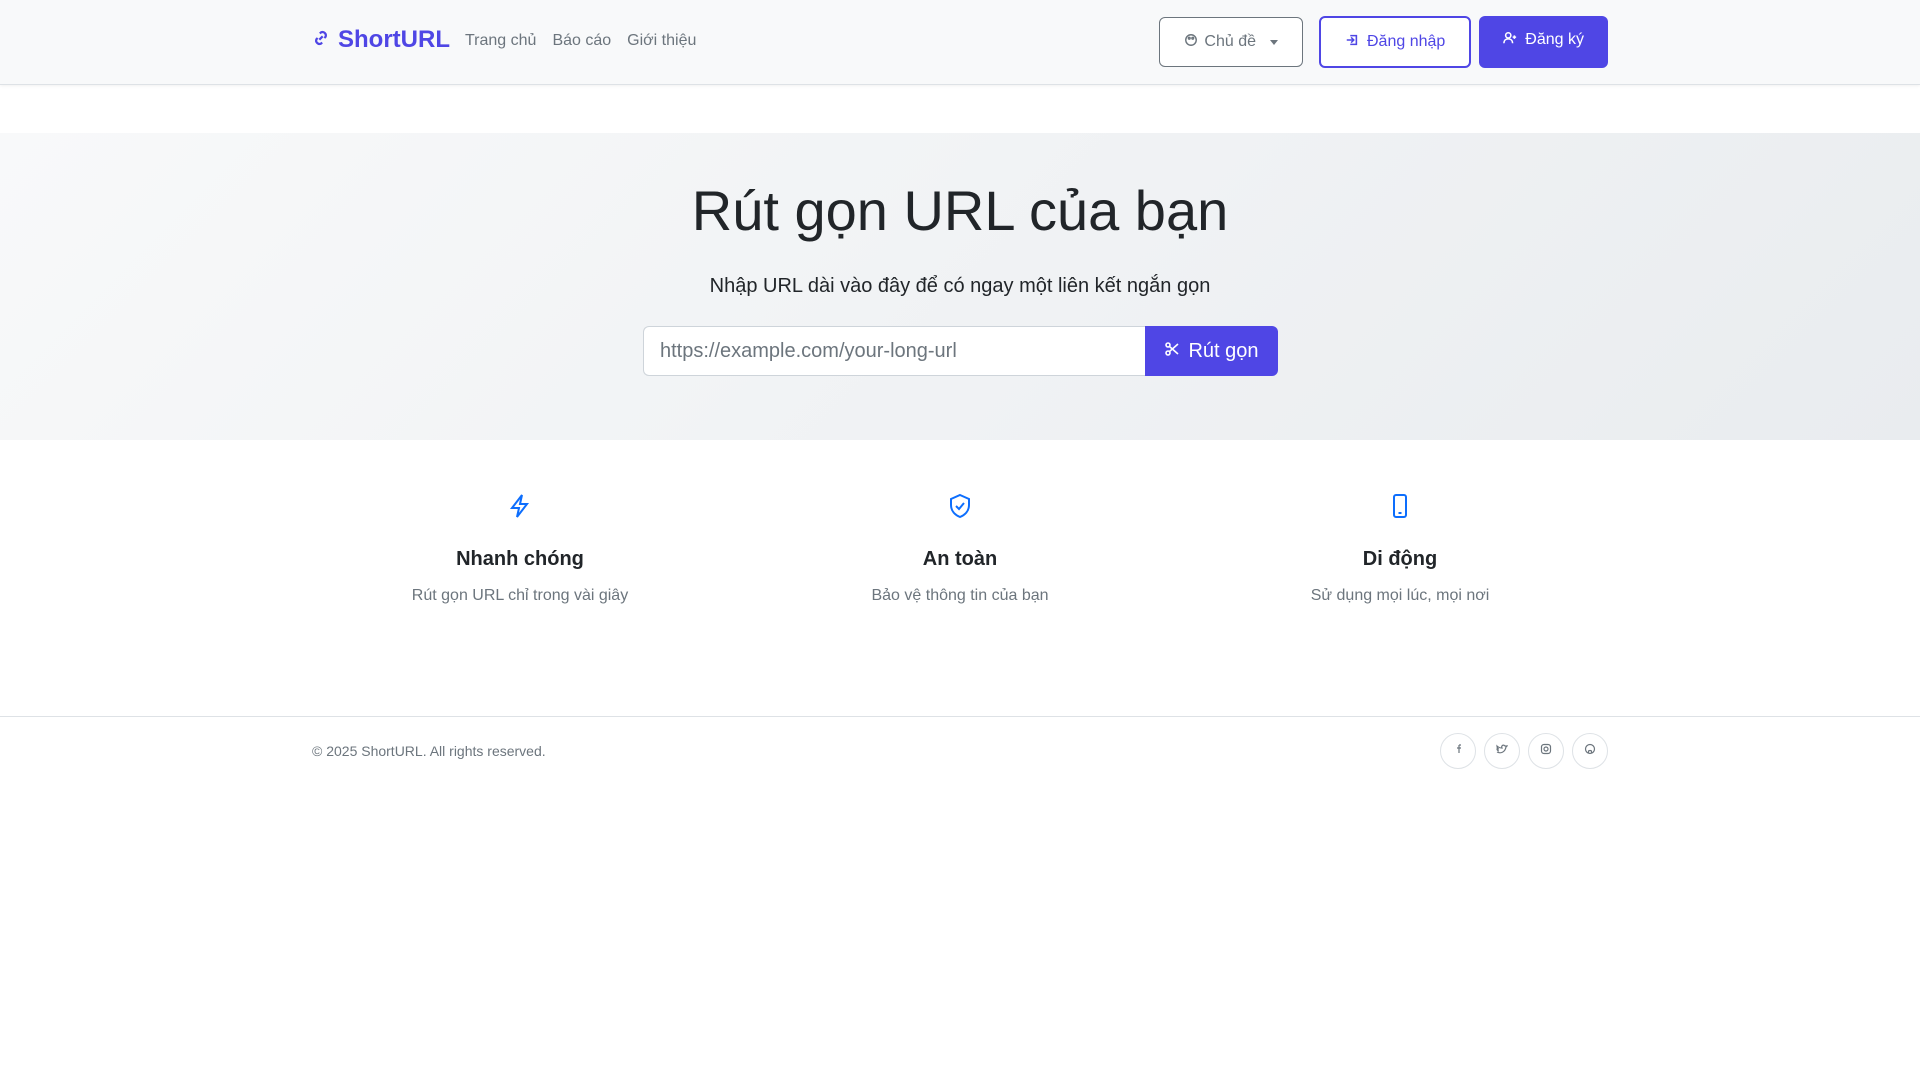 This screenshot has width=1920, height=1080. Describe the element at coordinates (1400, 559) in the screenshot. I see `feature-title: Di động` at that location.